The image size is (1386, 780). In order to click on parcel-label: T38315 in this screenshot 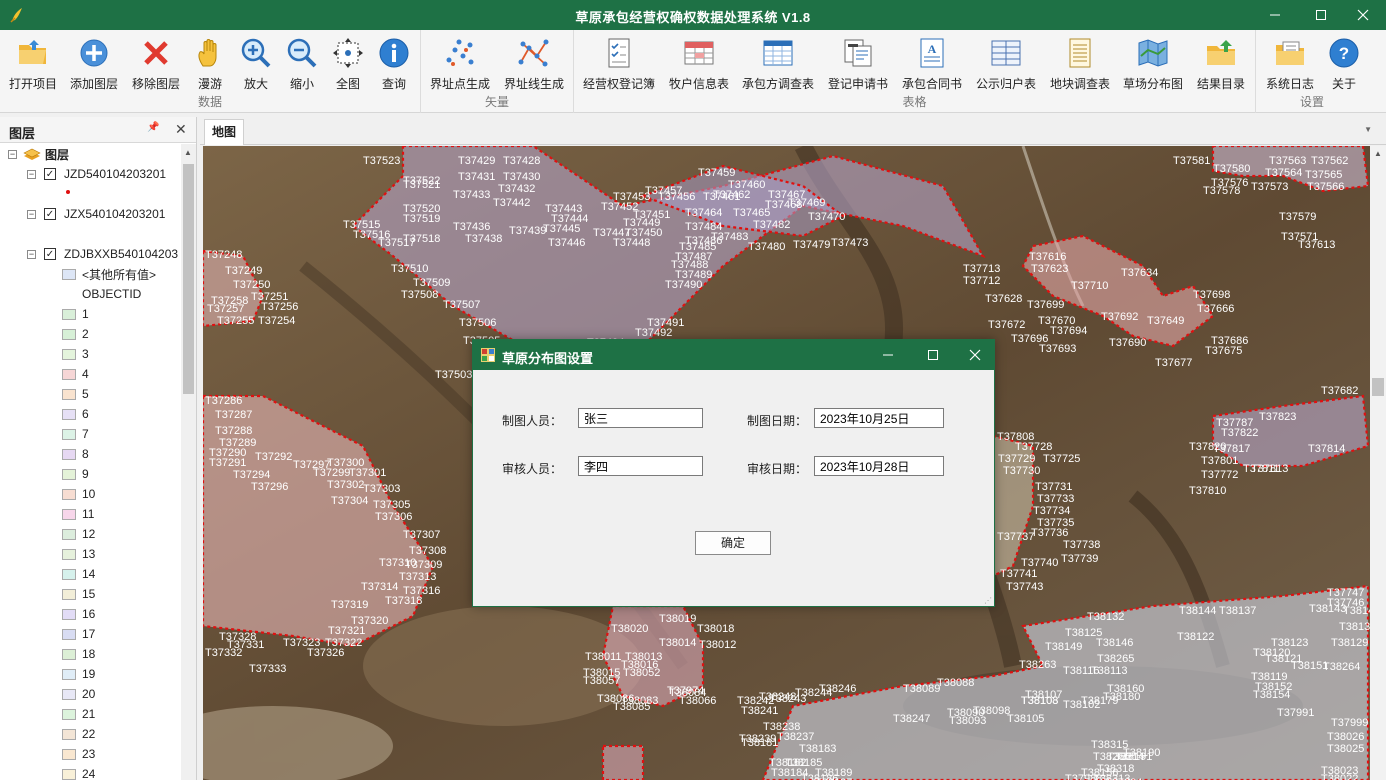, I will do `click(1109, 745)`.